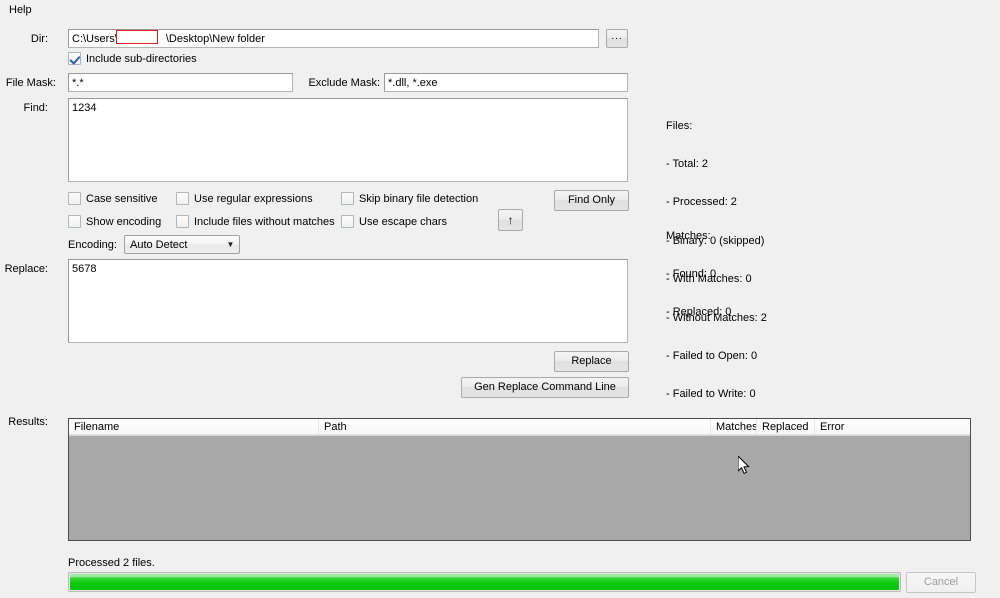 The width and height of the screenshot is (1000, 598). What do you see at coordinates (545, 387) in the screenshot?
I see `gen-replace-command-line-button: Gen Replace Command Line` at bounding box center [545, 387].